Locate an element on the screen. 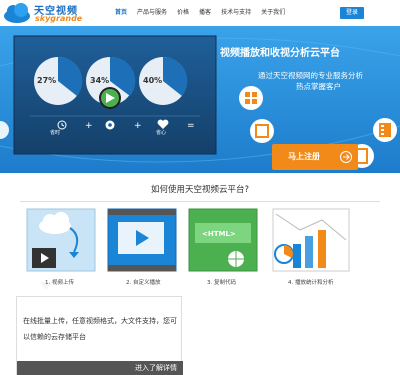 Image resolution: width=400 pixels, height=375 pixels. step-detail-callout: 在线批量上传，任意视频格式，大文件支持，您可以信赖的云存储平台 进入了解详情 is located at coordinates (99, 335).